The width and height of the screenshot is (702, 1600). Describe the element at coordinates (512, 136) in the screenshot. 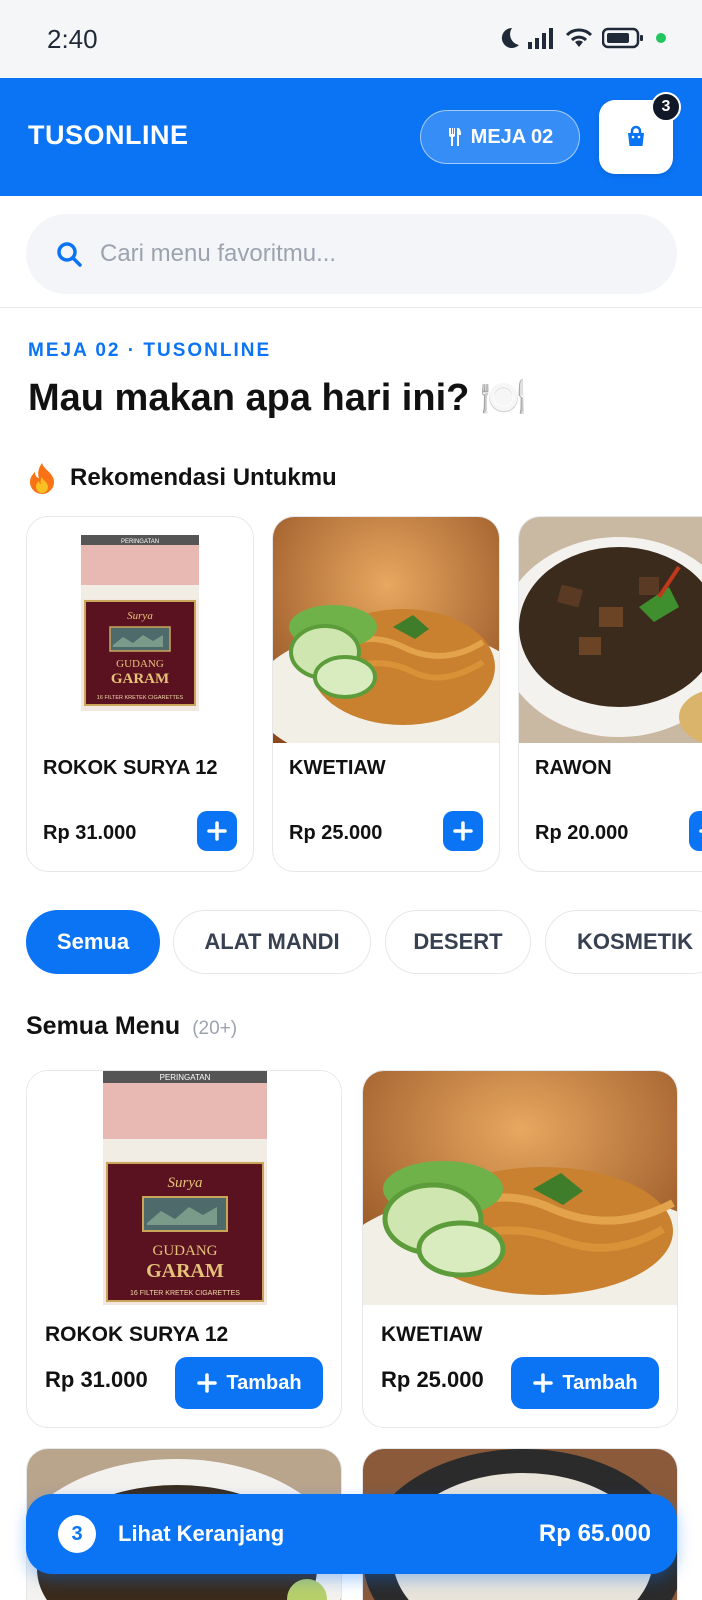

I see `table-label: MEJA 02` at that location.